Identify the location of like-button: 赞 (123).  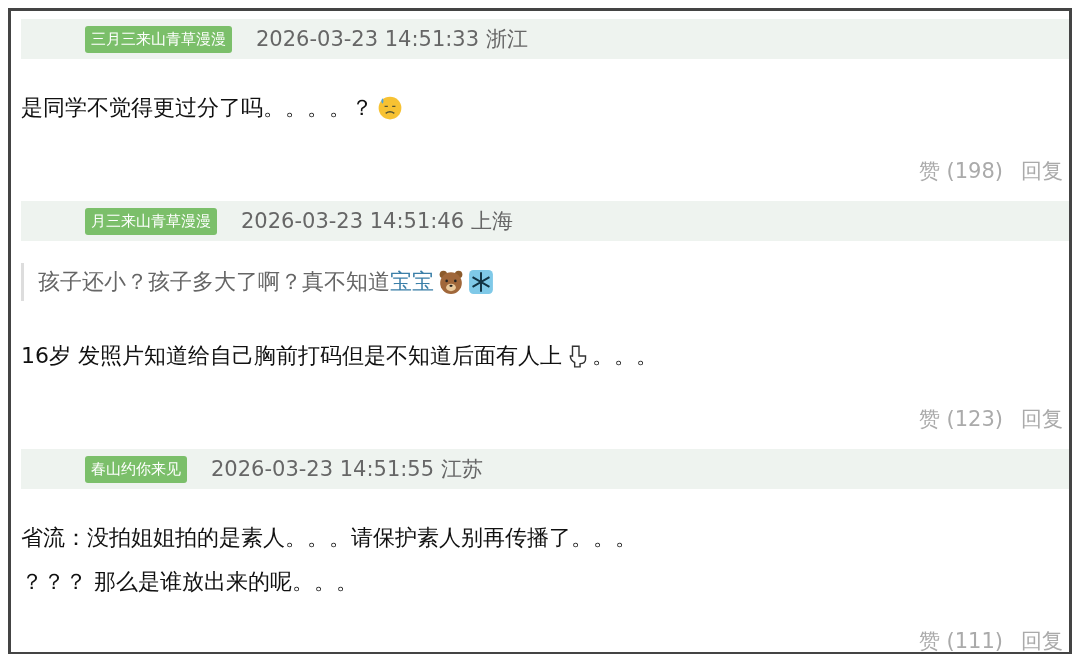
(960, 419).